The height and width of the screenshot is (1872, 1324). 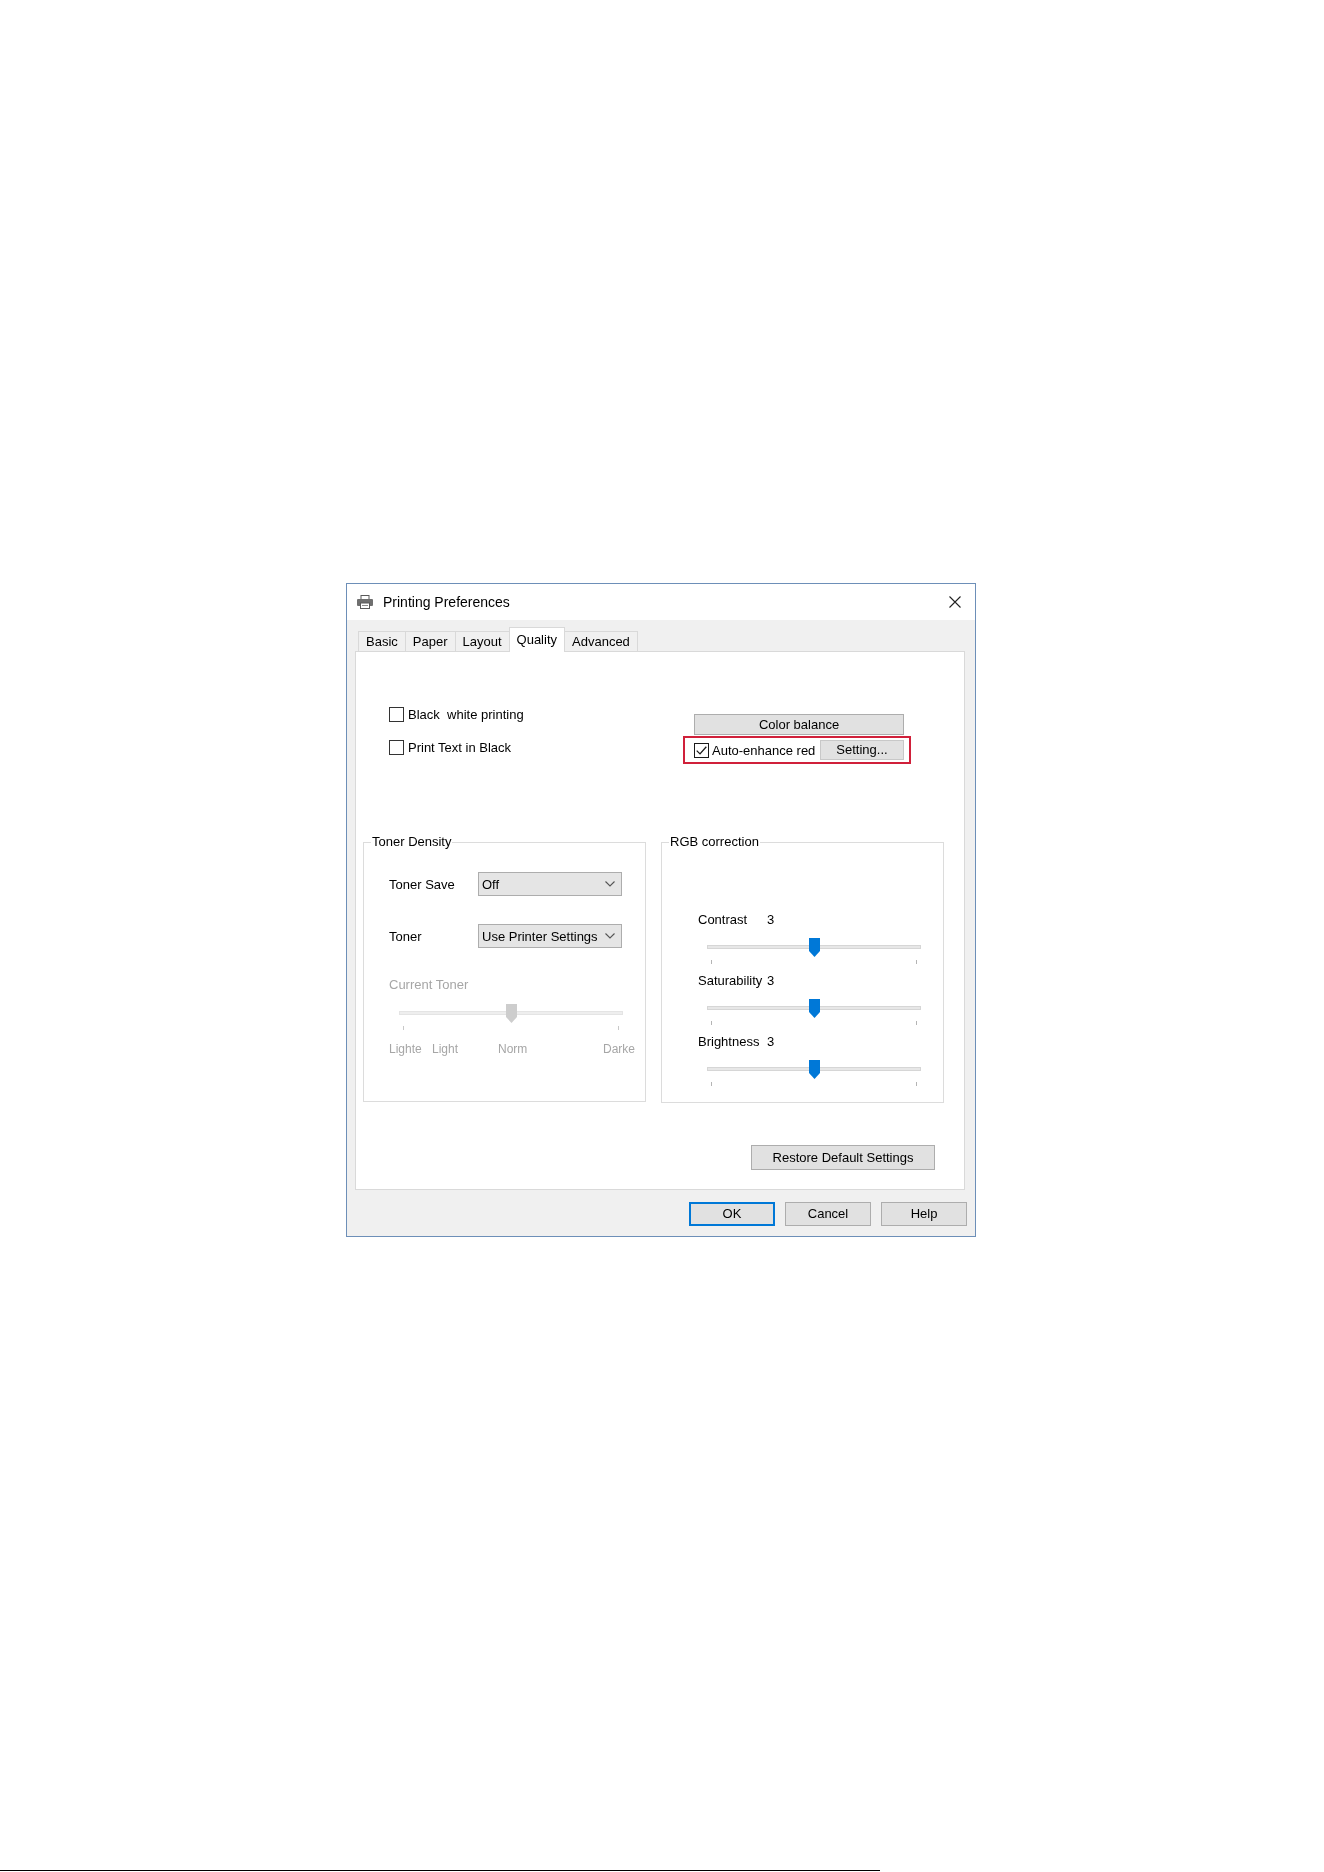 What do you see at coordinates (723, 920) in the screenshot?
I see `slider-label: Contrast` at bounding box center [723, 920].